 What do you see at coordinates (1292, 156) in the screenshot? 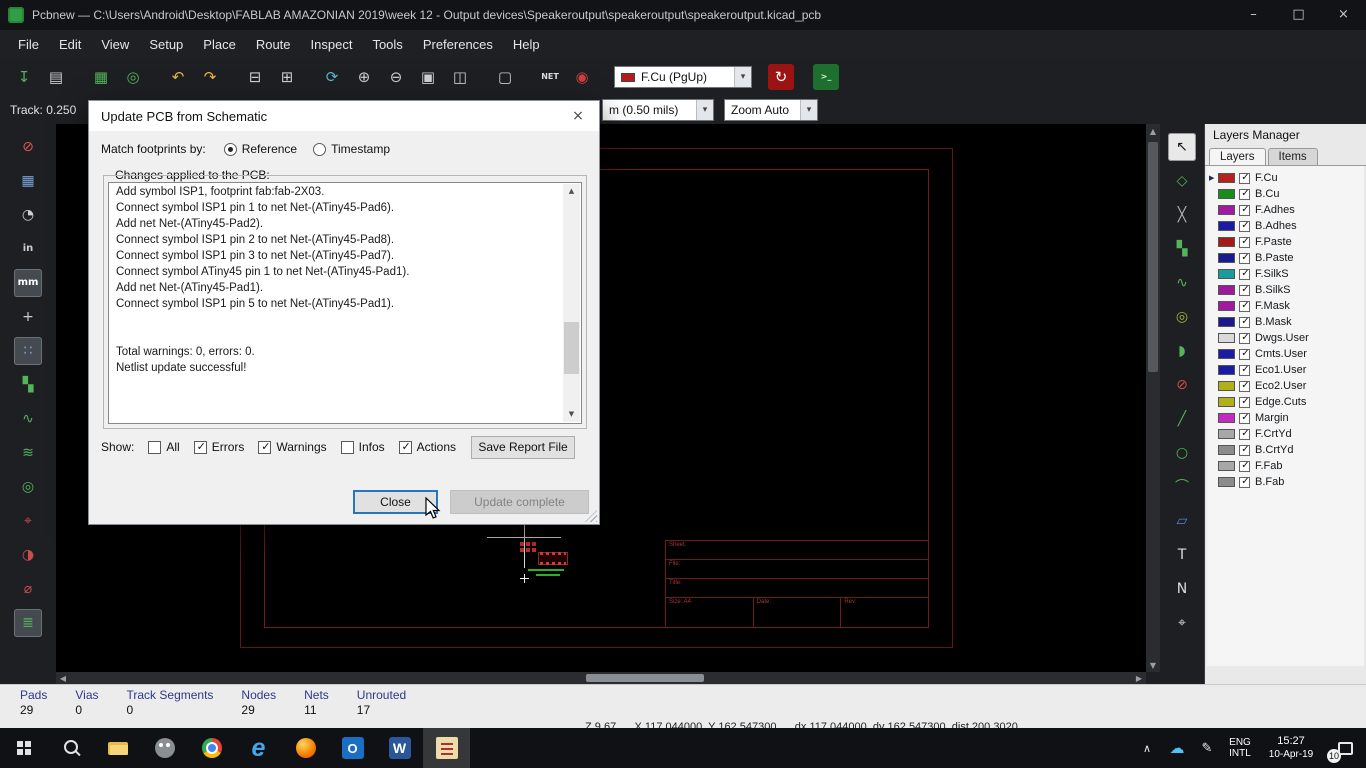
I see `layers-manager-tab: Items` at bounding box center [1292, 156].